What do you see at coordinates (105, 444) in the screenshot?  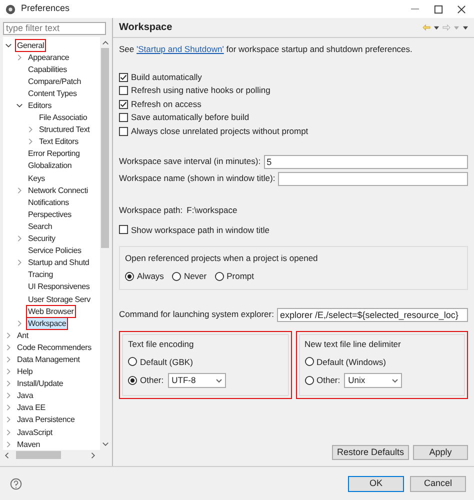 I see `scroll-down-icon` at bounding box center [105, 444].